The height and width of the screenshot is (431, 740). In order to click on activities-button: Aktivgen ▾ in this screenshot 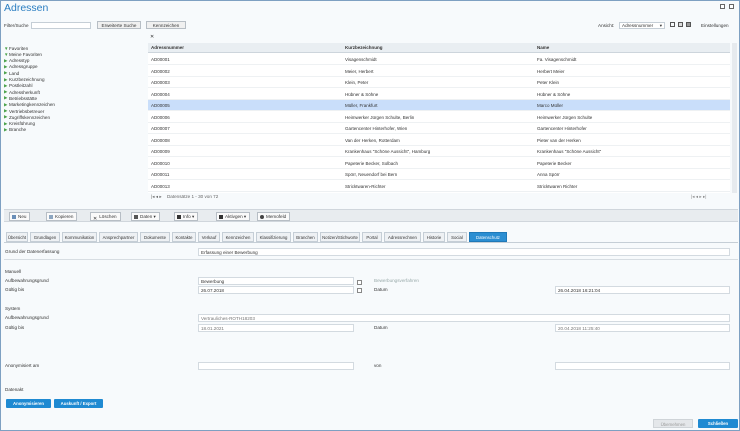, I will do `click(233, 216)`.